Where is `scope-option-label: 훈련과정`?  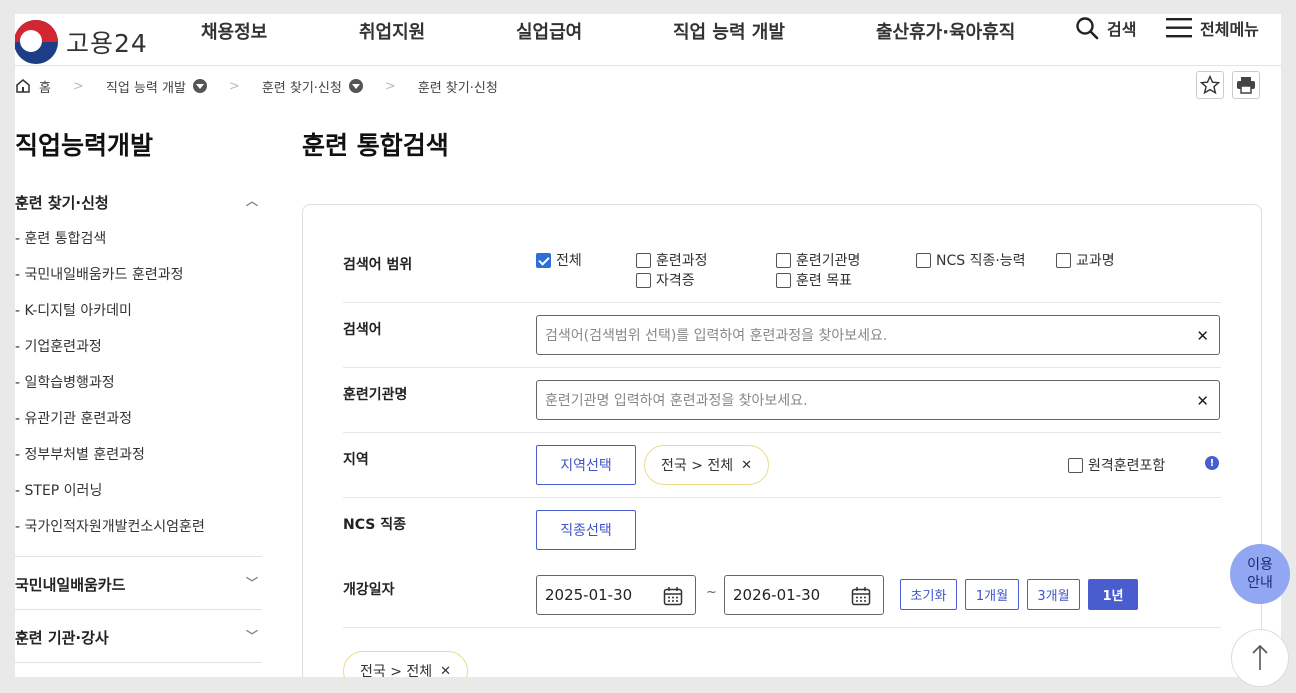
scope-option-label: 훈련과정 is located at coordinates (682, 261).